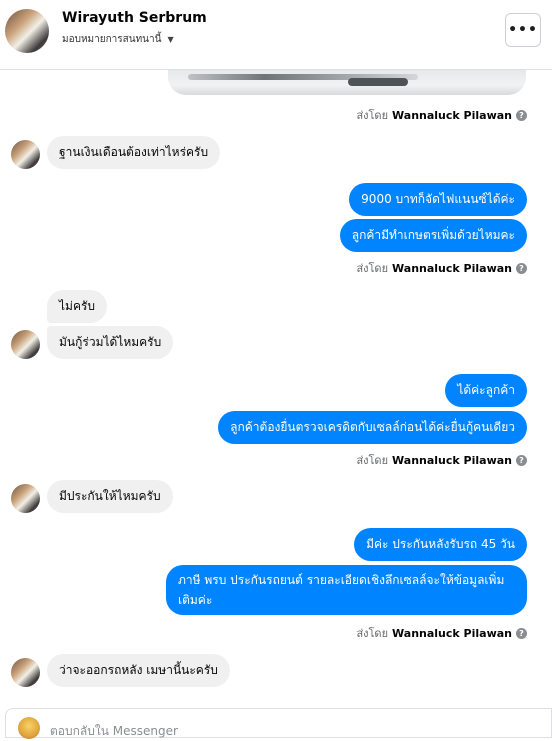 This screenshot has width=552, height=741. I want to click on reply-placeholder: ตอบกลับใน Messenger, so click(114, 731).